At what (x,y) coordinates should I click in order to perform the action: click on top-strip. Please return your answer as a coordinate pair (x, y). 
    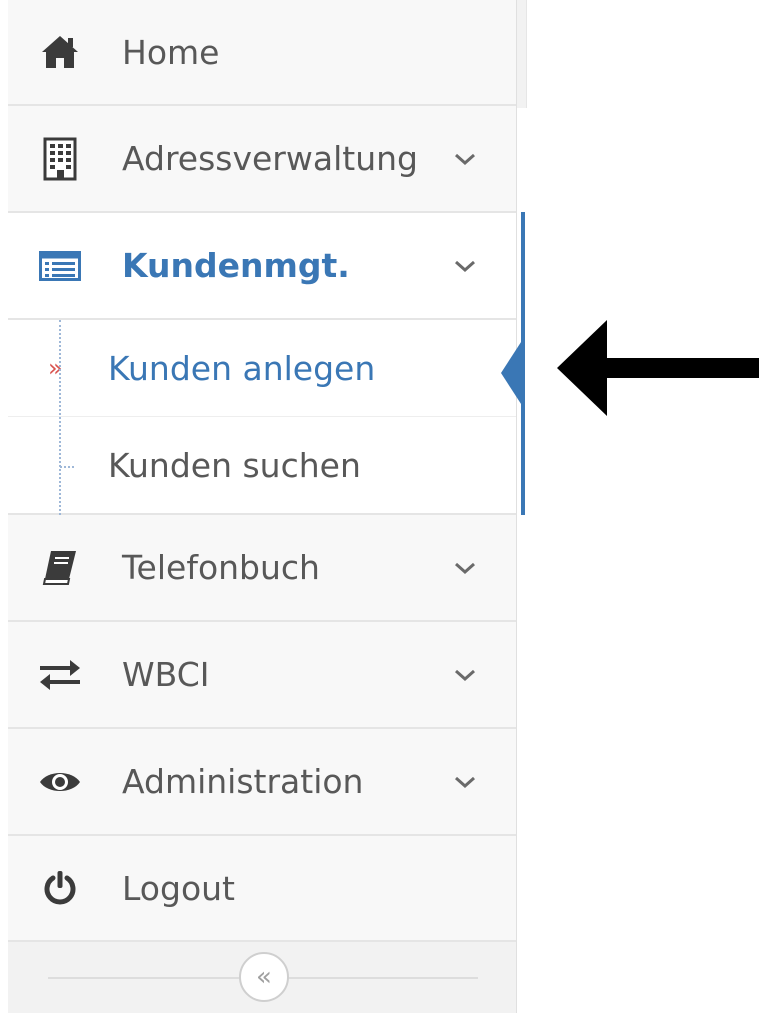
    Looking at the image, I should click on (522, 54).